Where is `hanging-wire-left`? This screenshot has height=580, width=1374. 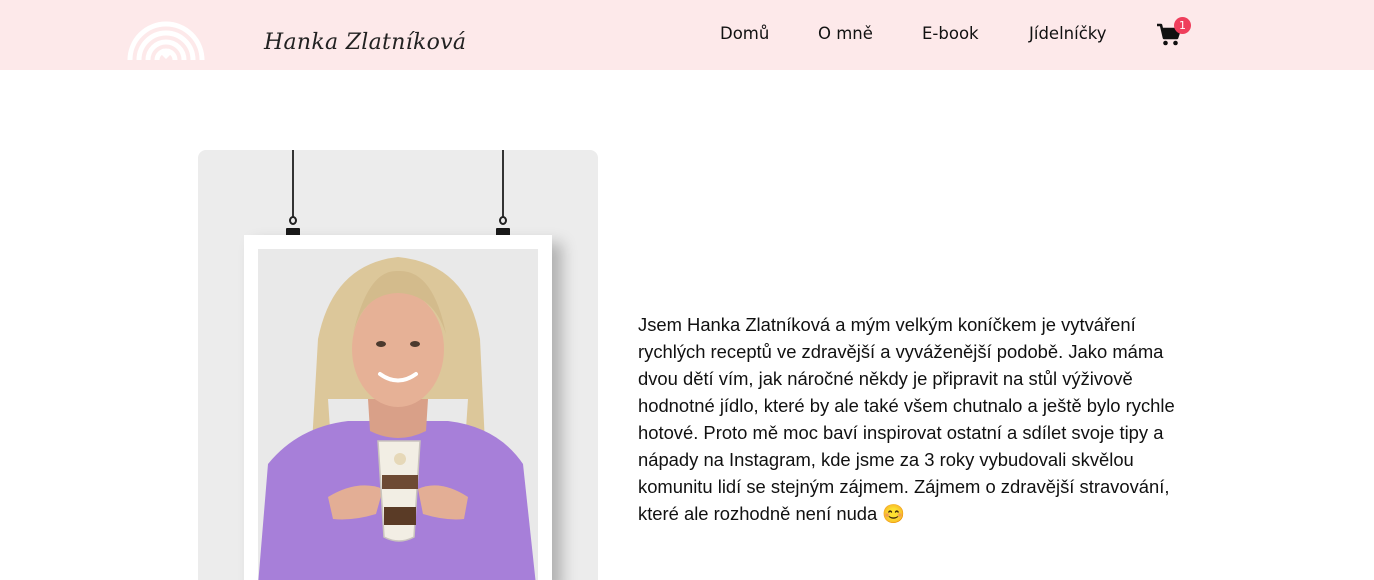
hanging-wire-left is located at coordinates (293, 185).